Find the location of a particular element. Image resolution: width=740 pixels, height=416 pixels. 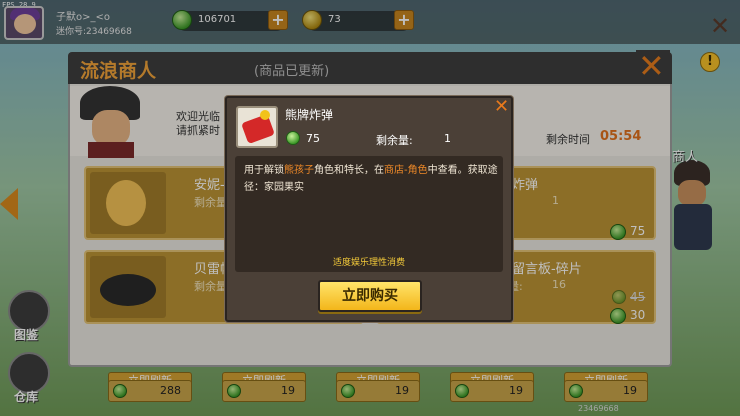

desc-text: 角色和特长，在 is located at coordinates (349, 170).